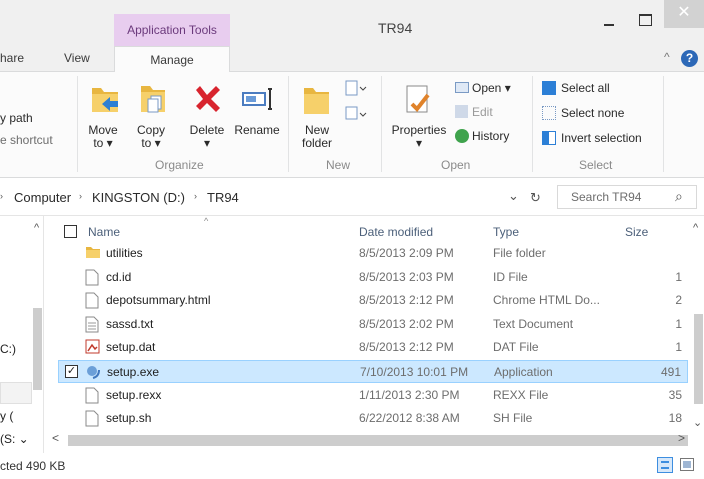 The height and width of the screenshot is (479, 704). Describe the element at coordinates (172, 30) in the screenshot. I see `context-tab-header: Application Tools` at that location.